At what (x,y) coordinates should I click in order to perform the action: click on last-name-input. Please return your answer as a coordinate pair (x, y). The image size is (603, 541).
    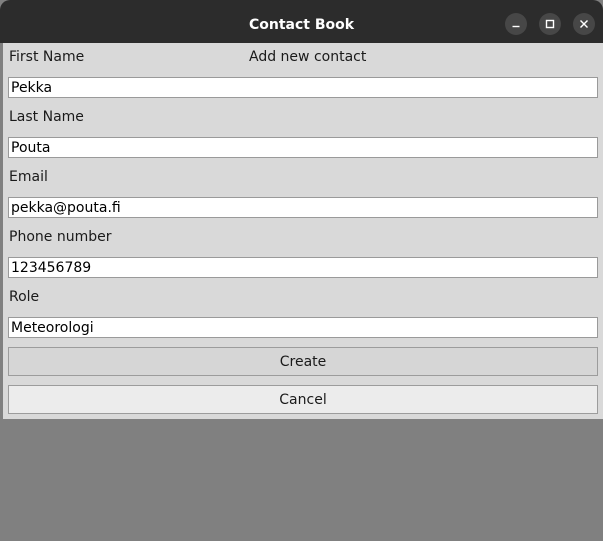
    Looking at the image, I should click on (303, 147).